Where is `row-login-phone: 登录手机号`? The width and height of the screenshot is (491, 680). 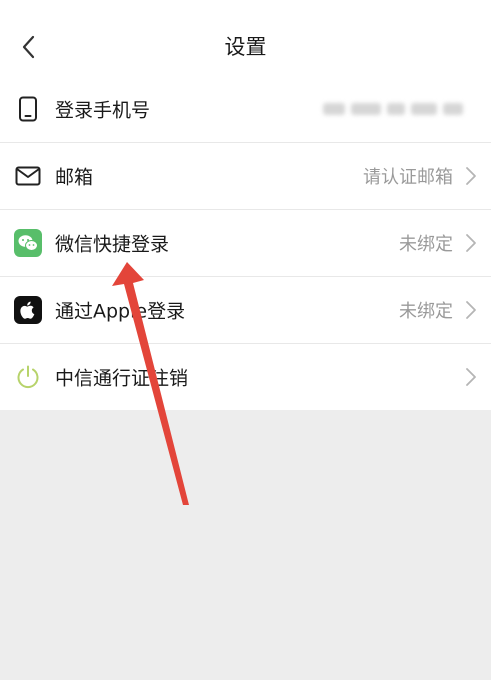
row-login-phone: 登录手机号 is located at coordinates (245, 109).